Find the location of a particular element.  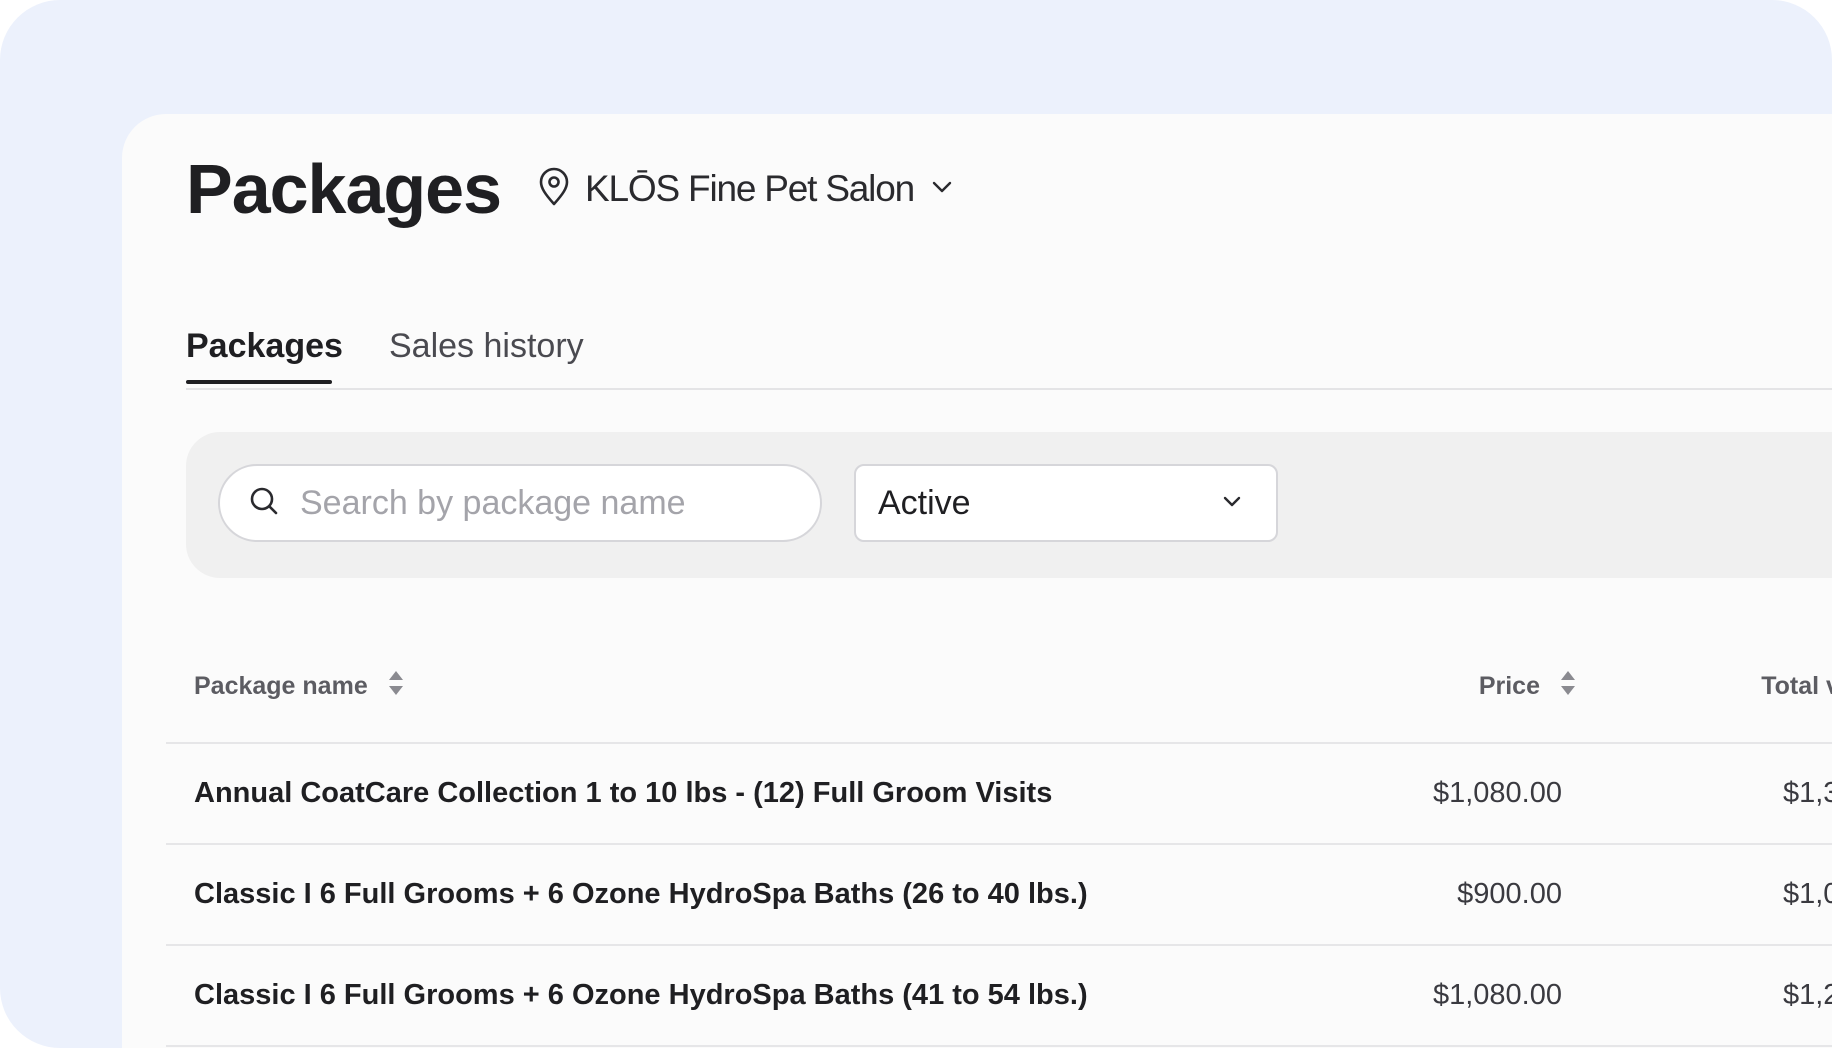

tab-packages-label: Packages is located at coordinates (264, 346).